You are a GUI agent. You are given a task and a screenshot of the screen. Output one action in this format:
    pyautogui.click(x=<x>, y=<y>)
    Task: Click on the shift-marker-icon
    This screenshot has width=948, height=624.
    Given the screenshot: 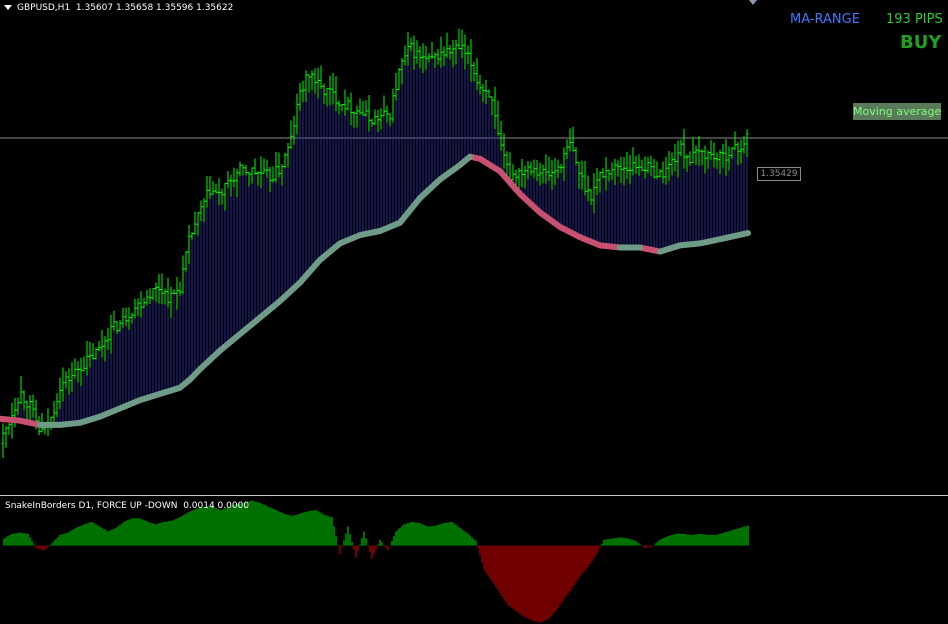 What is the action you would take?
    pyautogui.click(x=753, y=2)
    